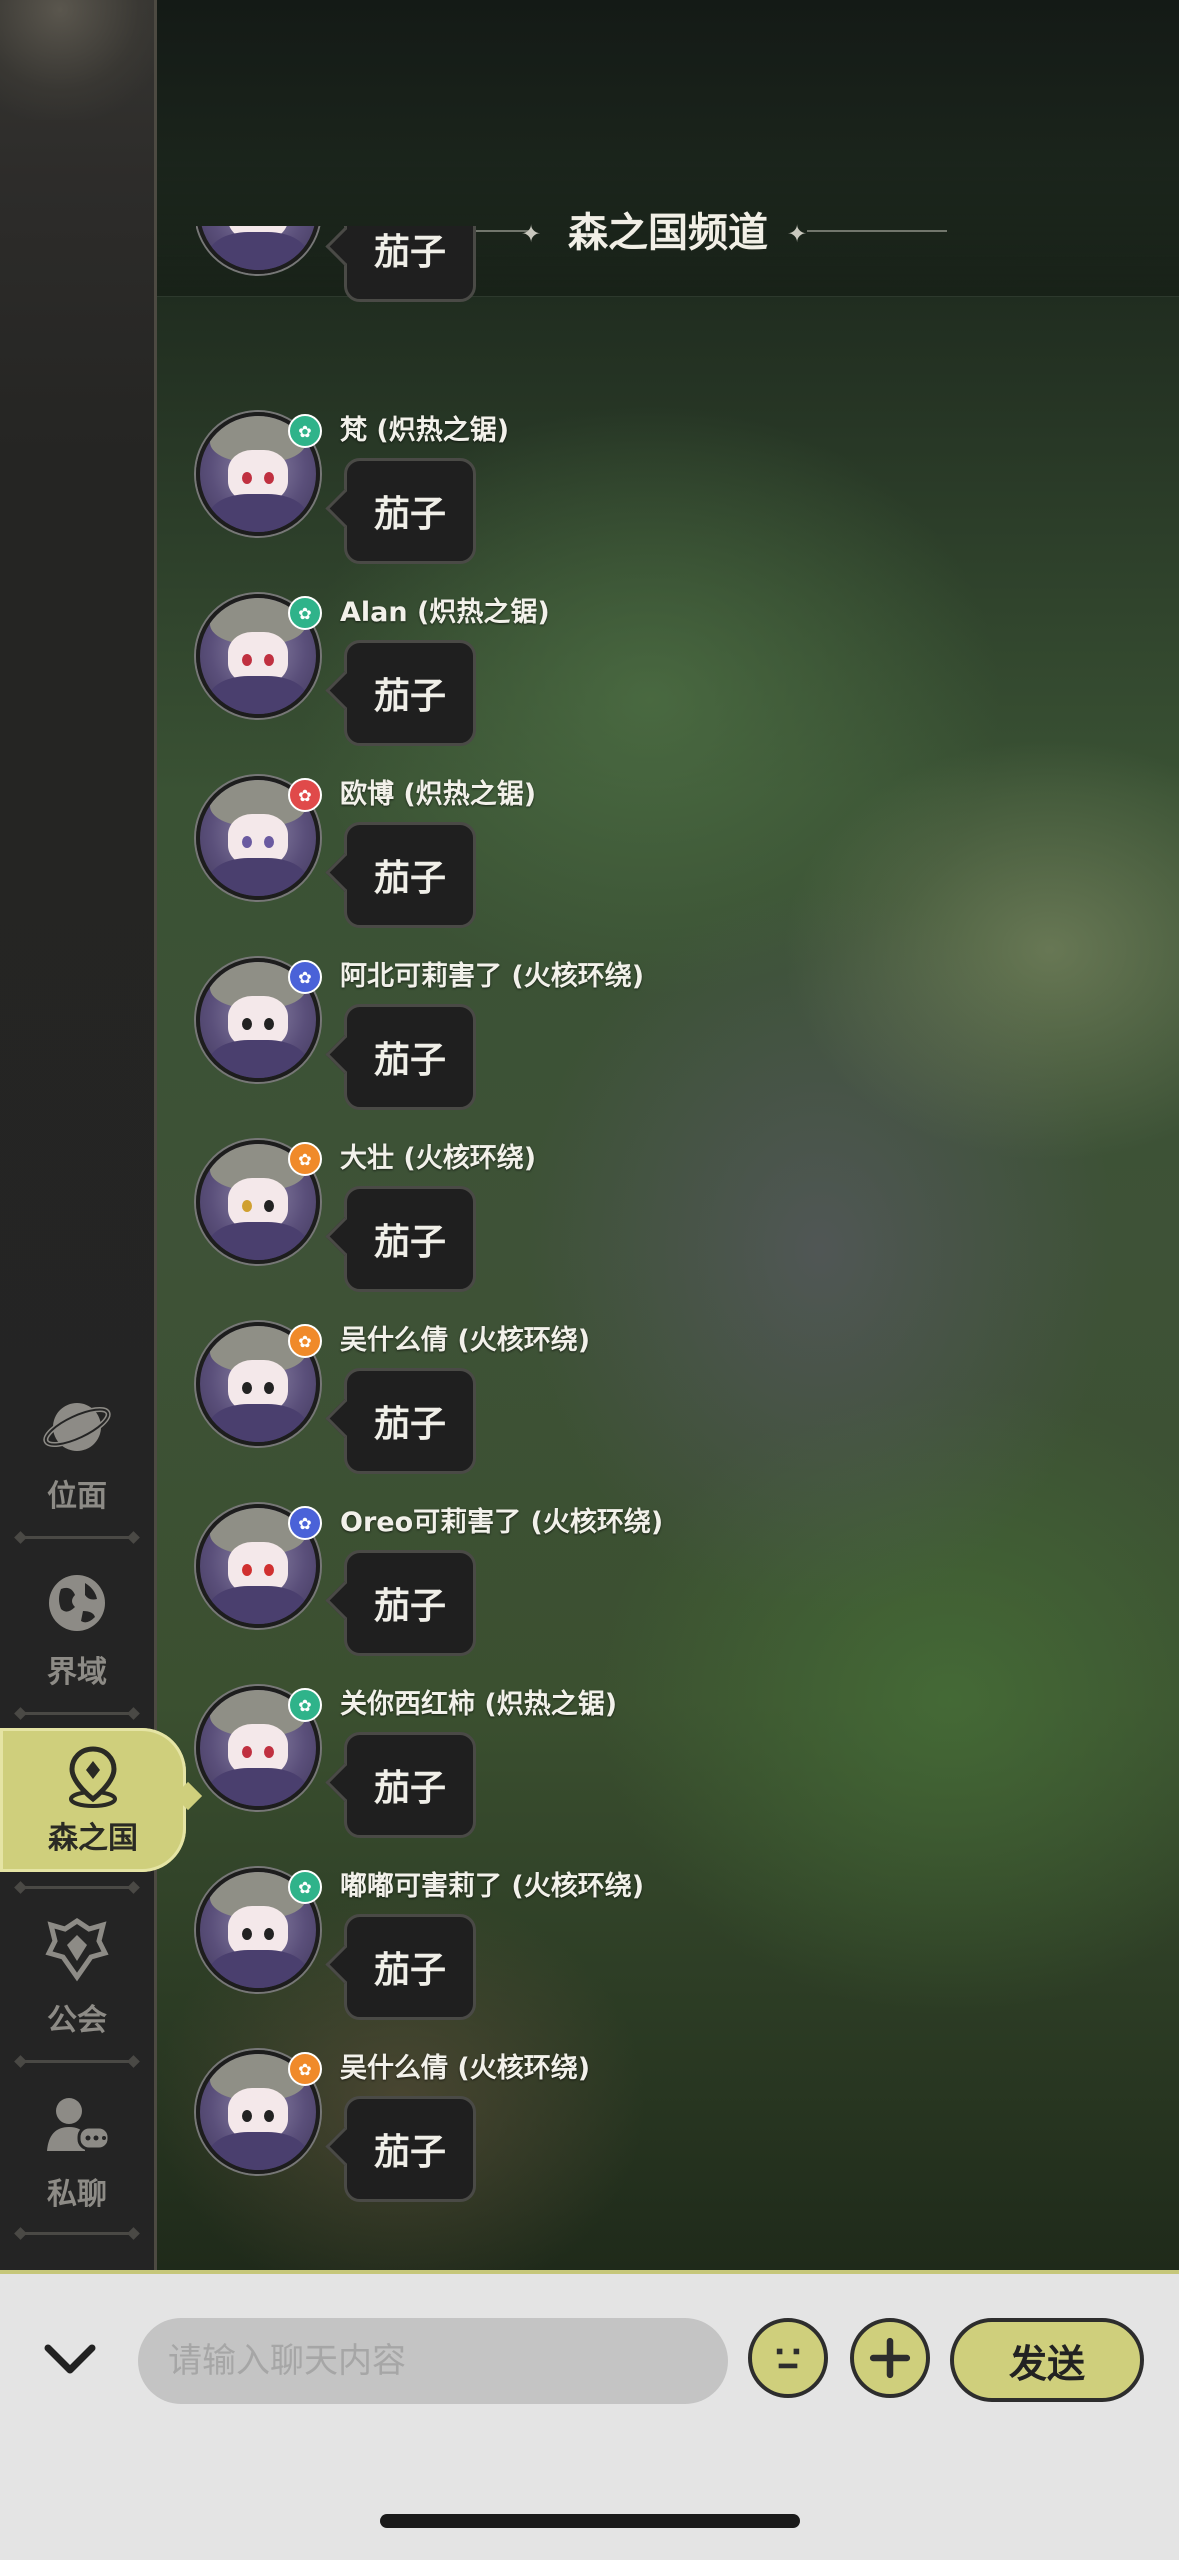 This screenshot has height=2560, width=1179. Describe the element at coordinates (79, 2124) in the screenshot. I see `private-chat-icon` at that location.